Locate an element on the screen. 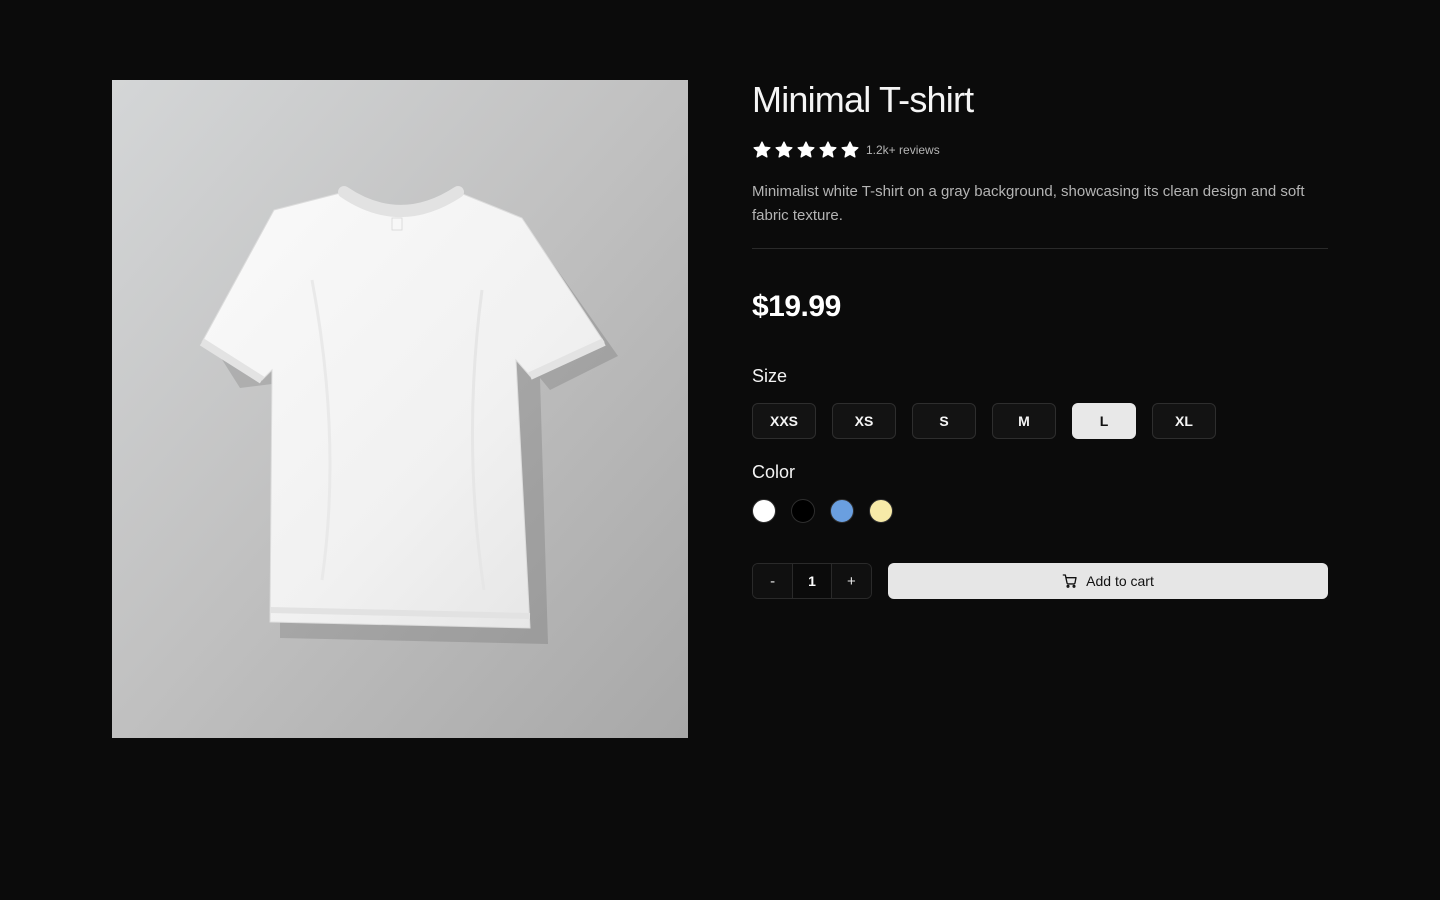 The image size is (1440, 900). divider is located at coordinates (1040, 248).